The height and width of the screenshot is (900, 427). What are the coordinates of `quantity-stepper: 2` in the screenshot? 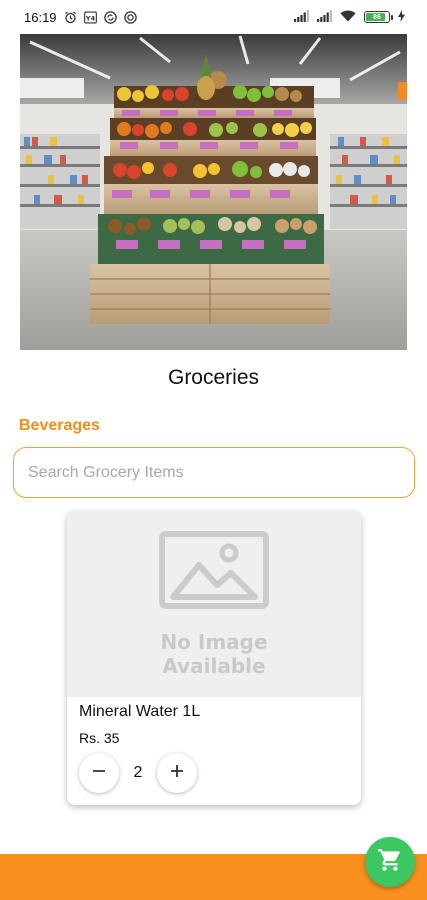 It's located at (138, 773).